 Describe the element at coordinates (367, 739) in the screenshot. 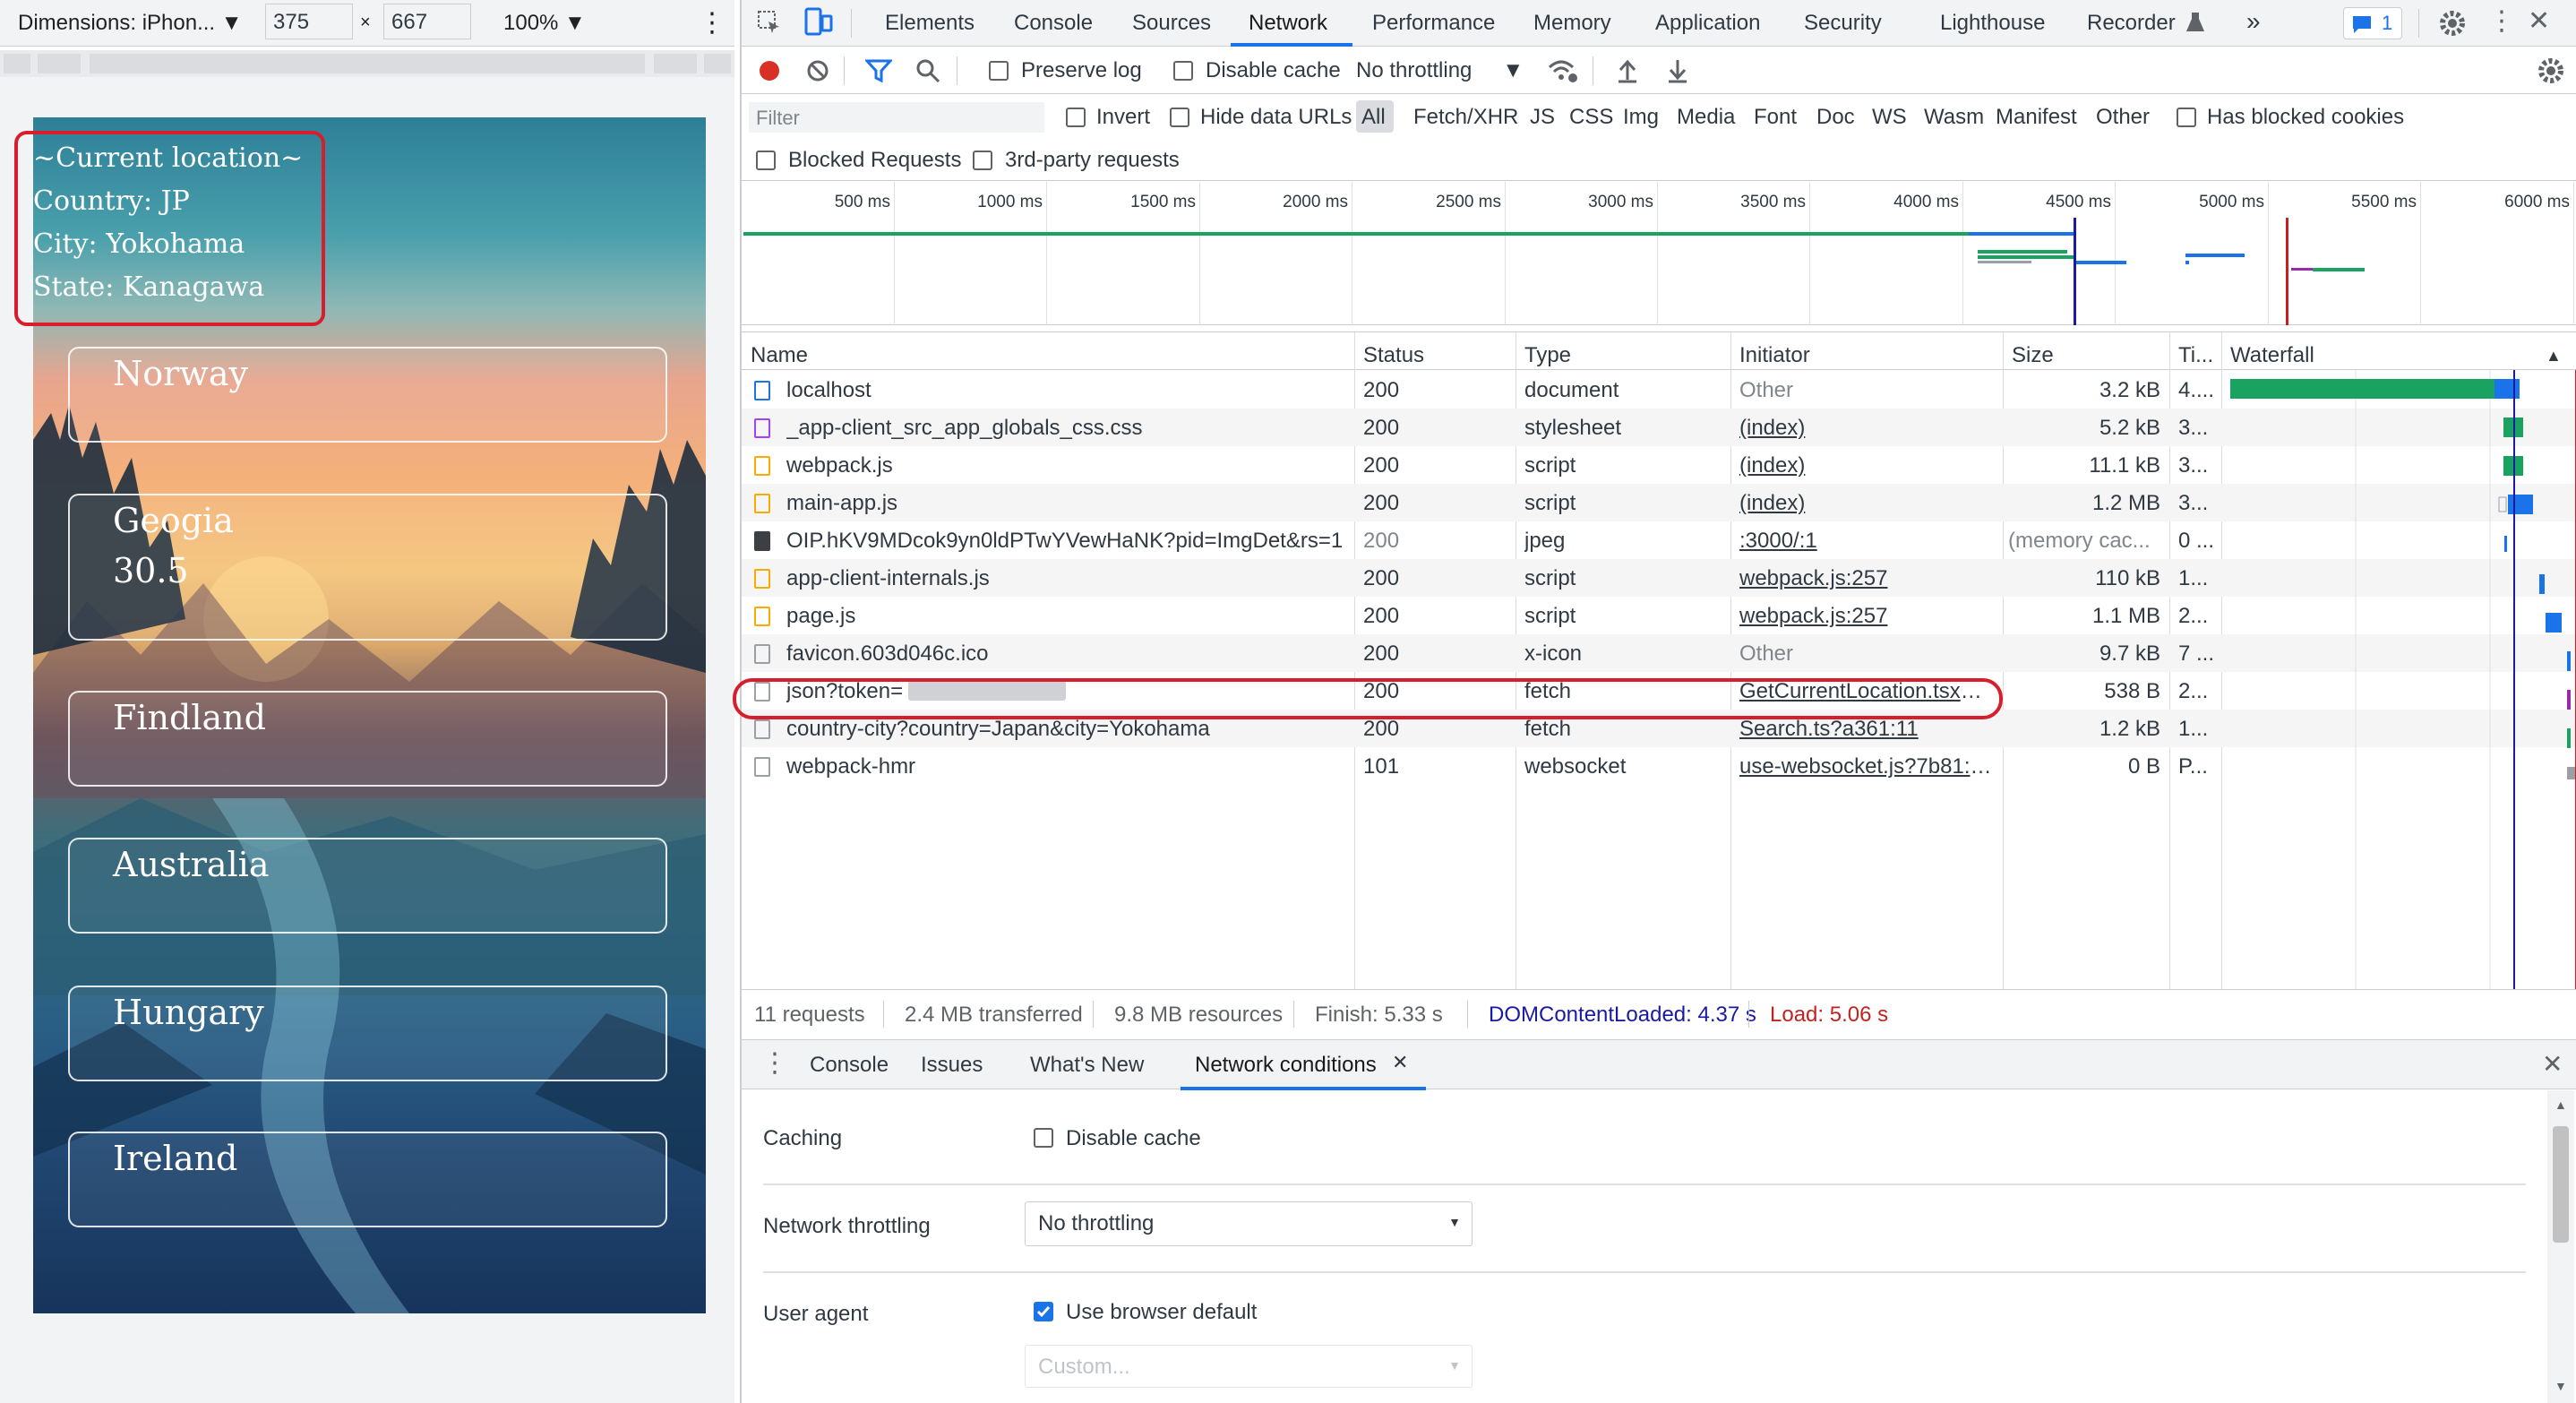

I see `country-card-finland: Findland` at that location.